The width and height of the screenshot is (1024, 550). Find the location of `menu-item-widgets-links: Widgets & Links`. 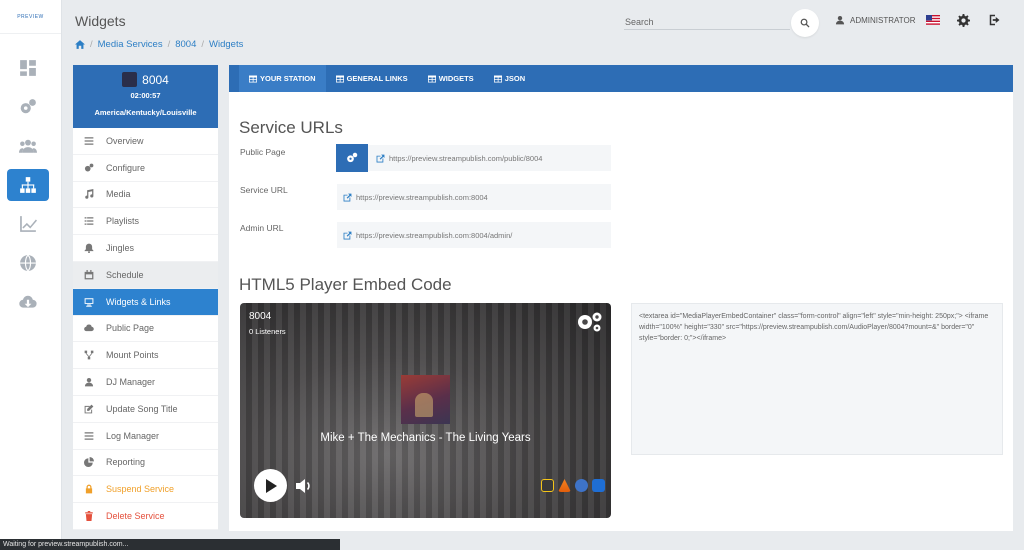

menu-item-widgets-links: Widgets & Links is located at coordinates (145, 302).